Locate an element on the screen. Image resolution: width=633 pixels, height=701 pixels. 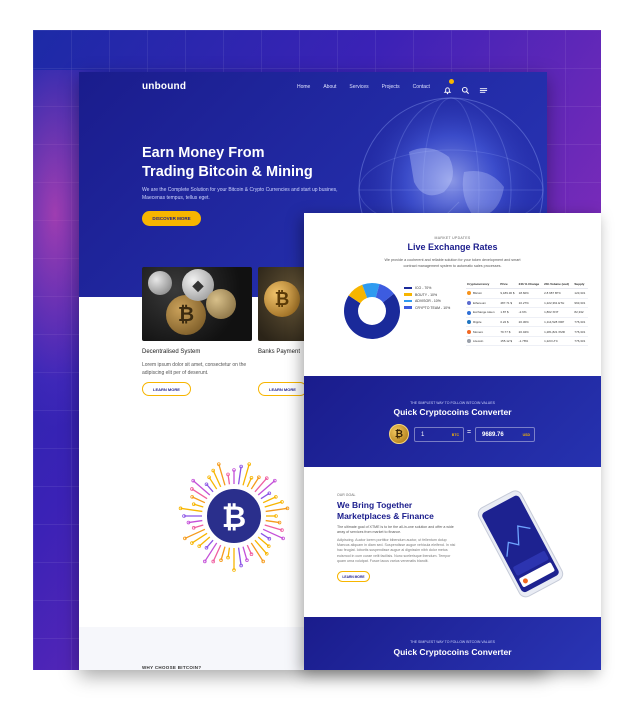
converter-title: Quick Cryptocoins Converter is located at coordinates (452, 412).